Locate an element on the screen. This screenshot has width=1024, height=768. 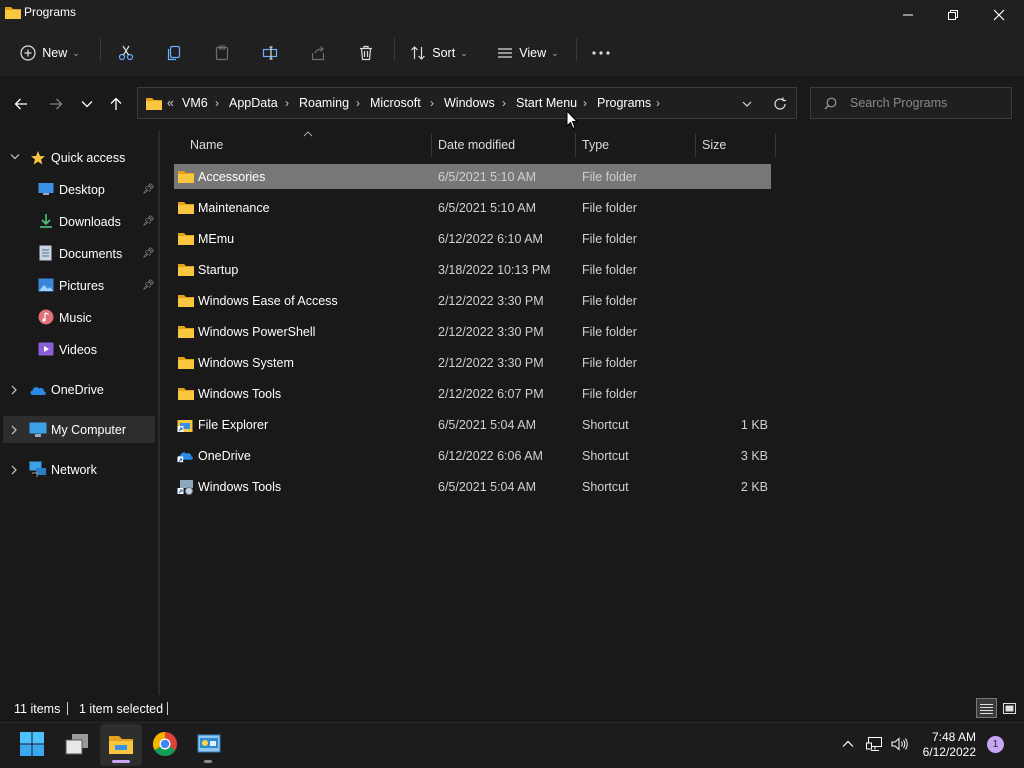
file-name: Maintenance is located at coordinates (234, 208).